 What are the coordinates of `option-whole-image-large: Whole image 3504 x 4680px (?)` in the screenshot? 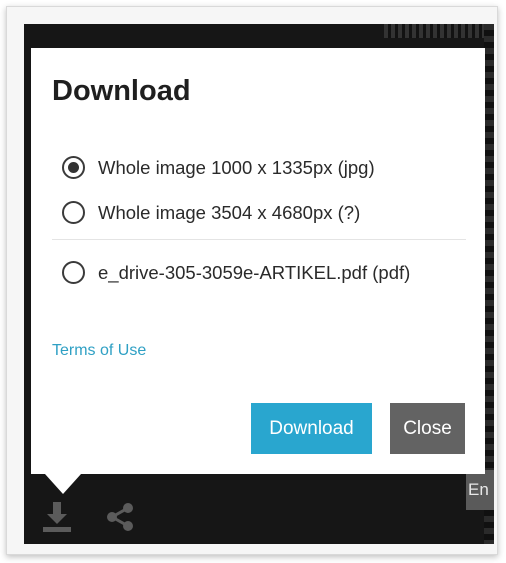 It's located at (250, 212).